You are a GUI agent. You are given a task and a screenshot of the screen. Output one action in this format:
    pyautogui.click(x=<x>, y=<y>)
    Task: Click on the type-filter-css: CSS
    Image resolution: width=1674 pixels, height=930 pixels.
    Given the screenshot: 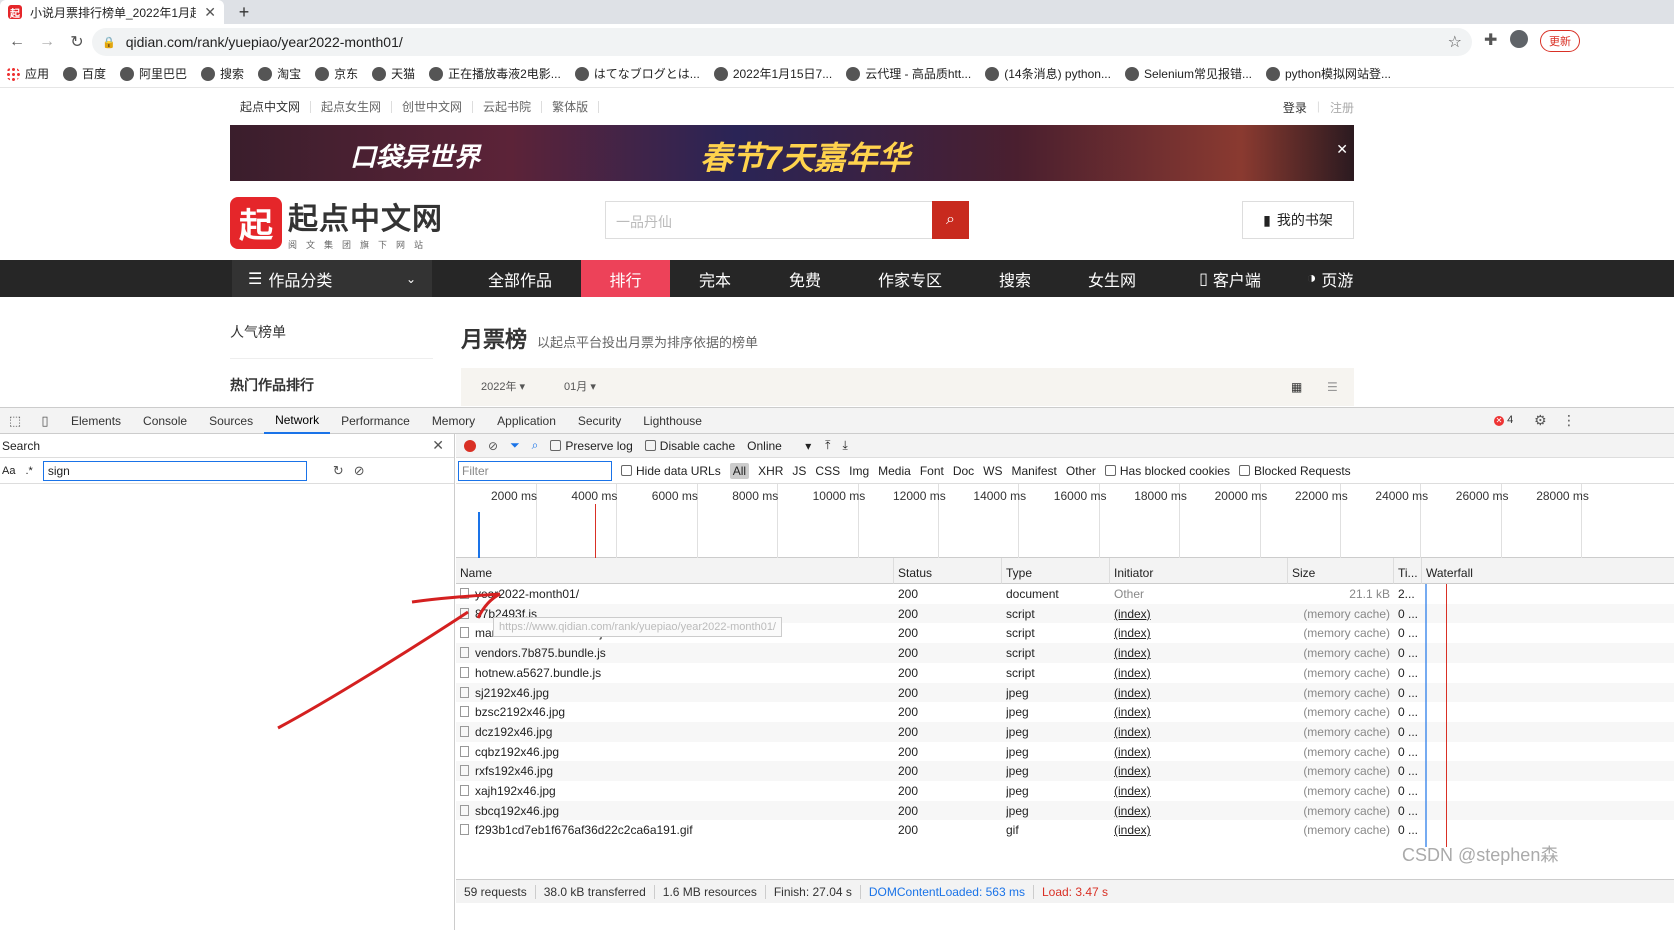 What is the action you would take?
    pyautogui.click(x=827, y=471)
    